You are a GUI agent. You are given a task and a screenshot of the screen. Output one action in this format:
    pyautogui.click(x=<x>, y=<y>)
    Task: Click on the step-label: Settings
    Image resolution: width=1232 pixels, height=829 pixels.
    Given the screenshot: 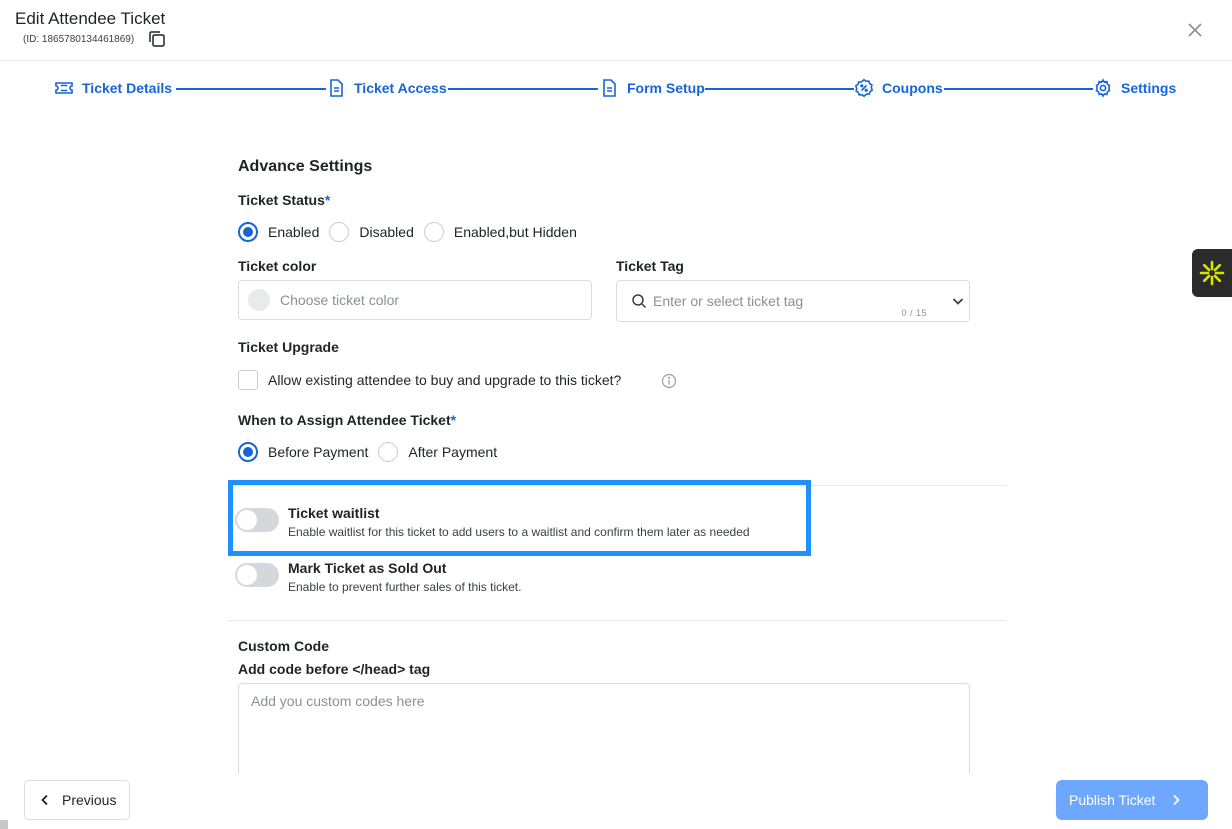 What is the action you would take?
    pyautogui.click(x=1149, y=88)
    